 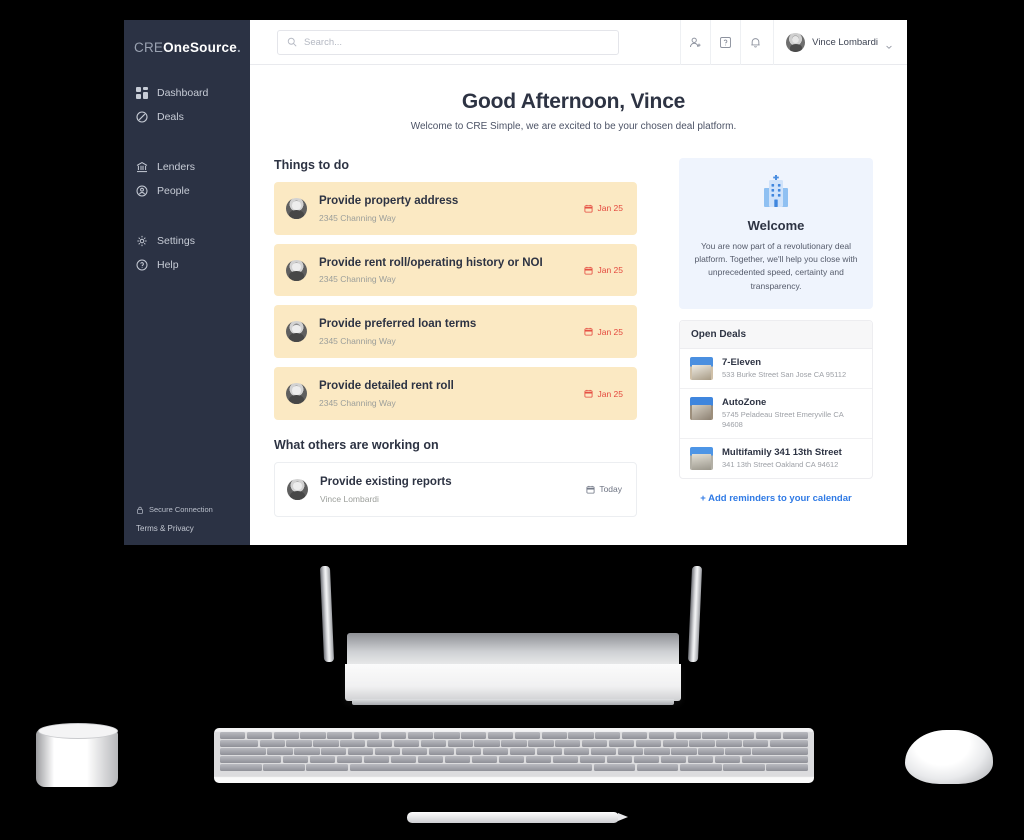 What do you see at coordinates (187, 117) in the screenshot?
I see `sidebar-item-deals: Deals` at bounding box center [187, 117].